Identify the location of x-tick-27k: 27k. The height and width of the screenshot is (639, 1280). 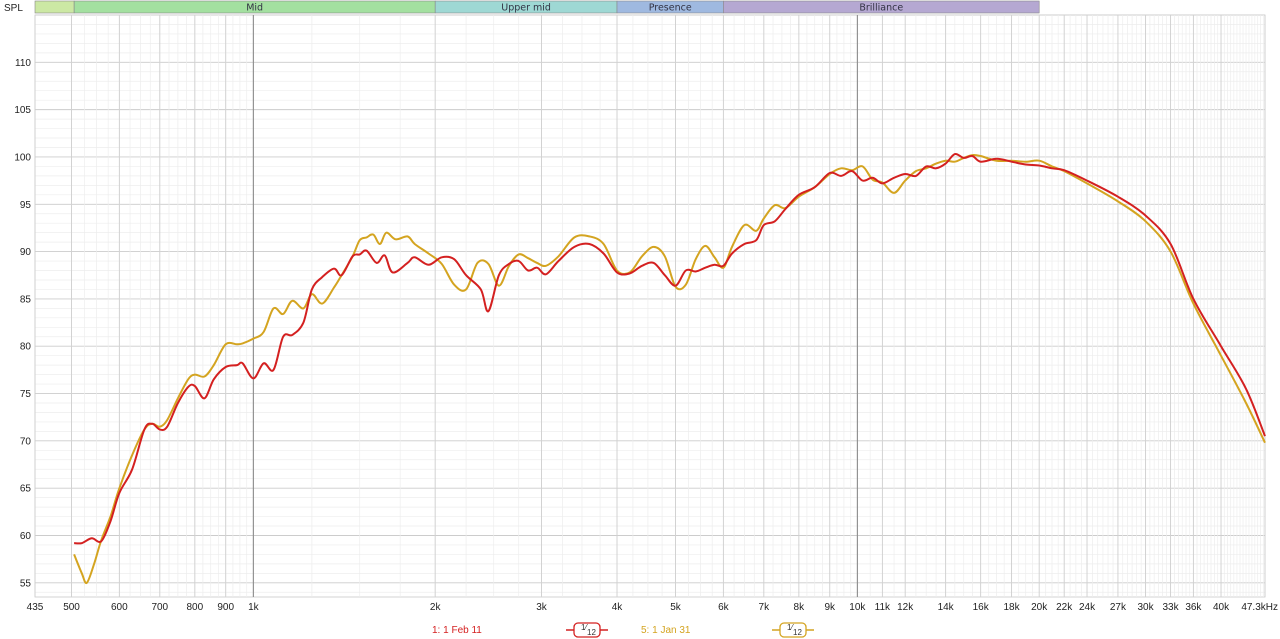
(1118, 607).